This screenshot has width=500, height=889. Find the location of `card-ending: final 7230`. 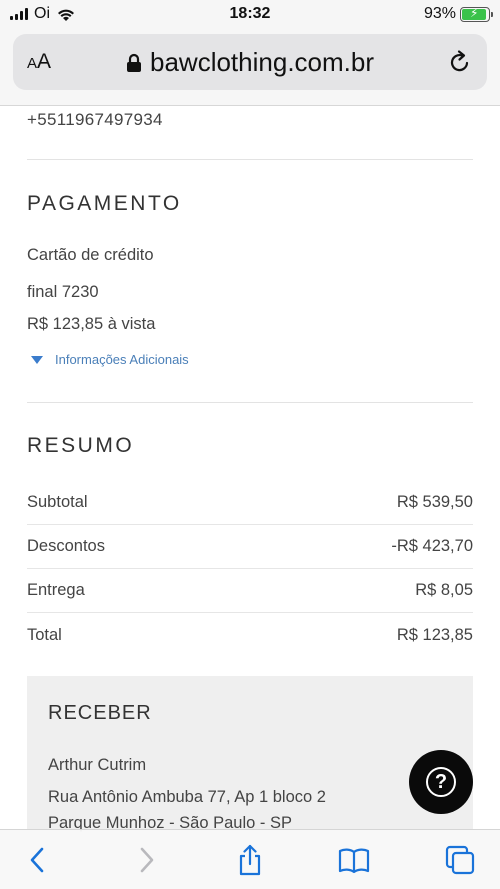

card-ending: final 7230 is located at coordinates (63, 292).